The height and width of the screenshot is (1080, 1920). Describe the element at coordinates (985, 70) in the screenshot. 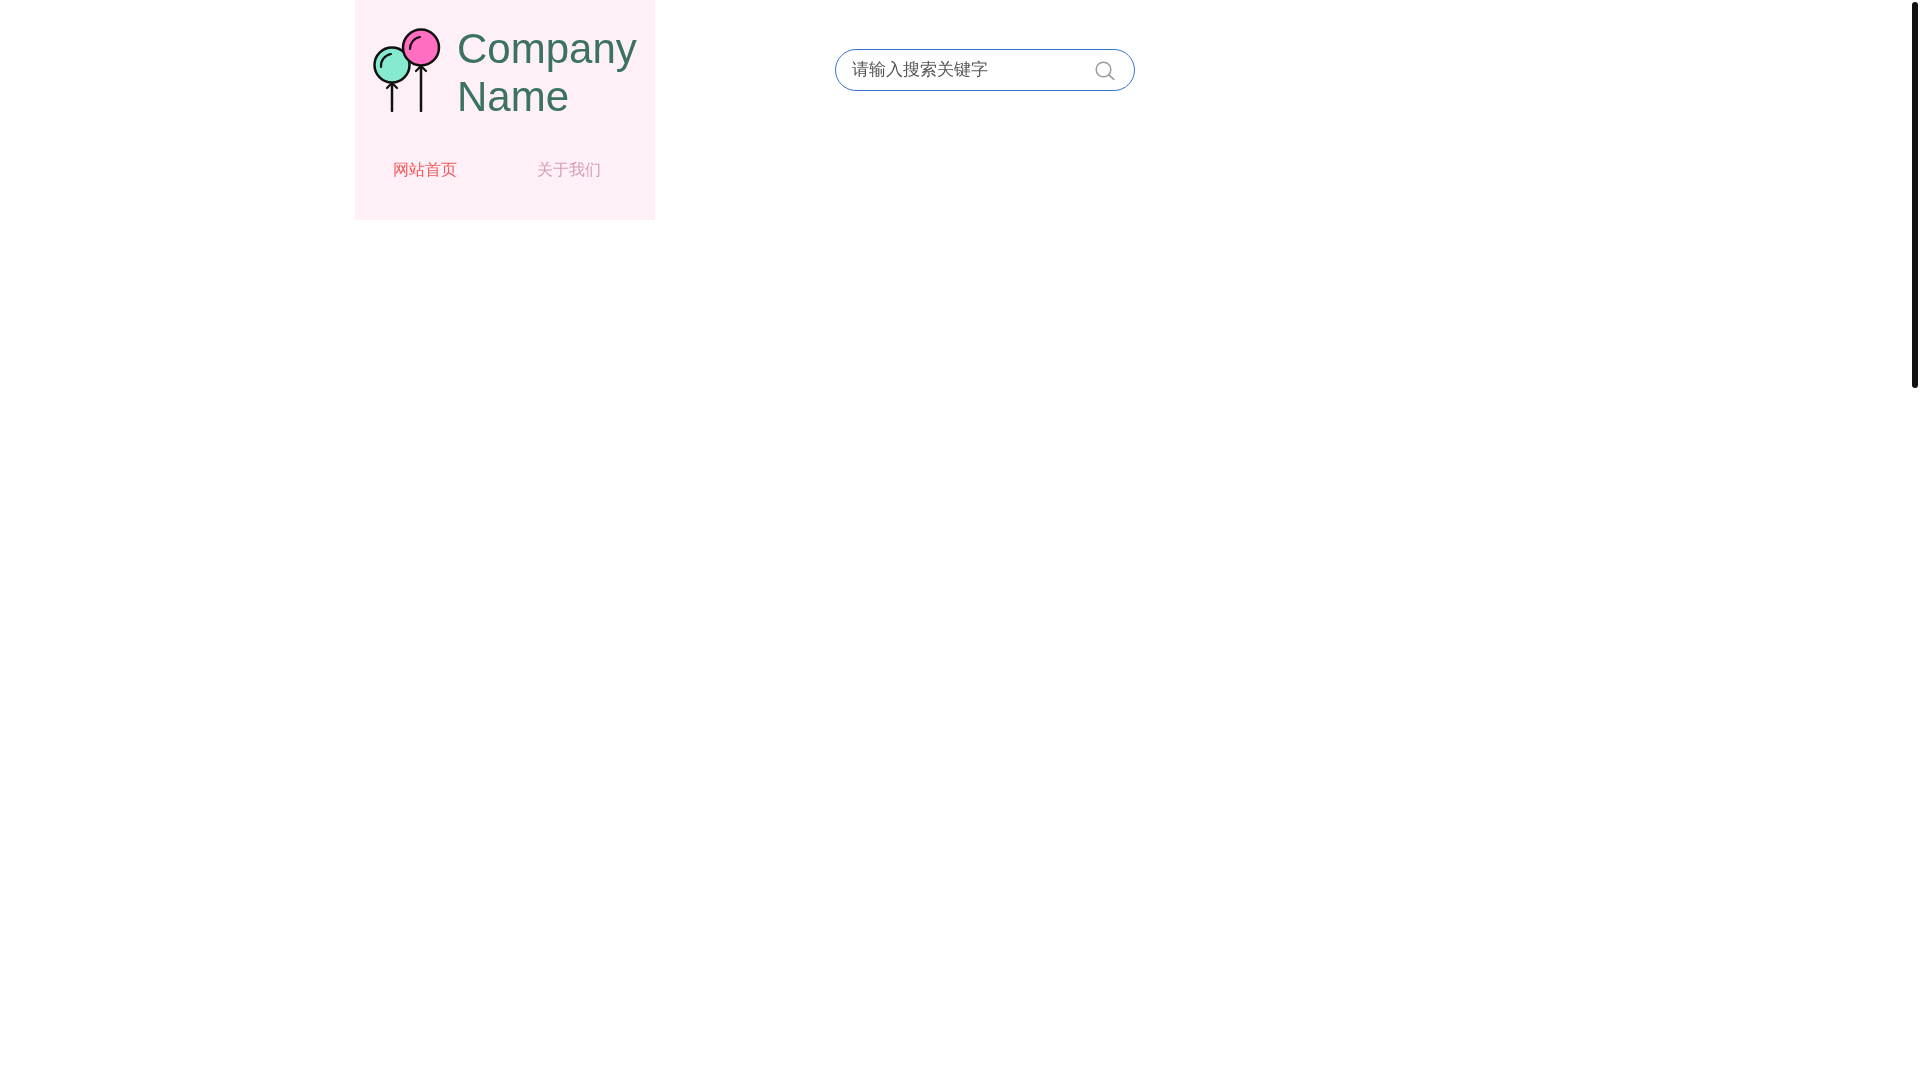

I see `search-field: 请输入搜索关键字` at that location.